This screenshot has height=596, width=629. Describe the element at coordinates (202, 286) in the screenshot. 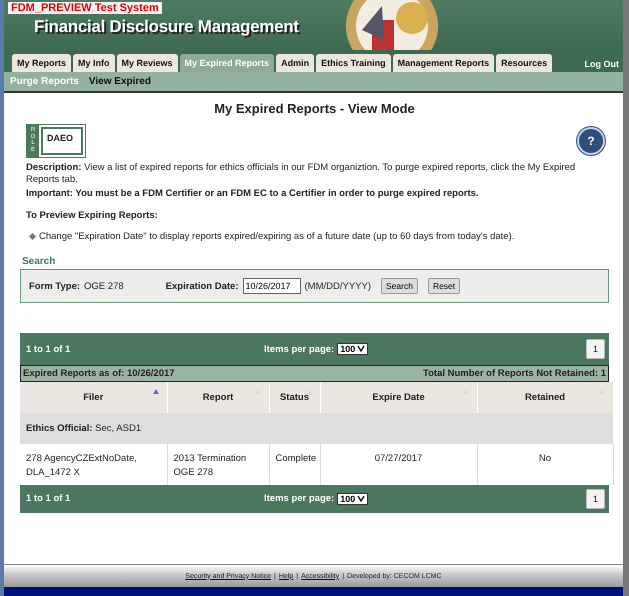

I see `expiration-date-label: Expiration Date:` at that location.